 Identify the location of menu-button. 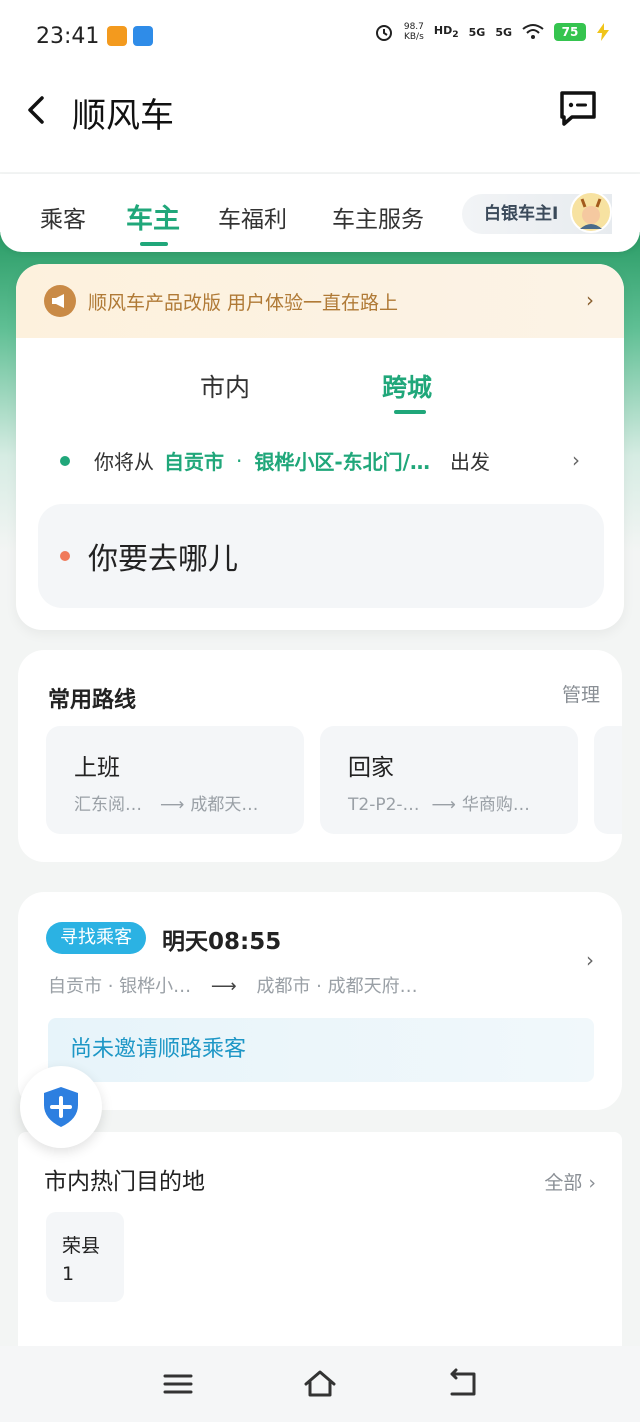
(178, 1384).